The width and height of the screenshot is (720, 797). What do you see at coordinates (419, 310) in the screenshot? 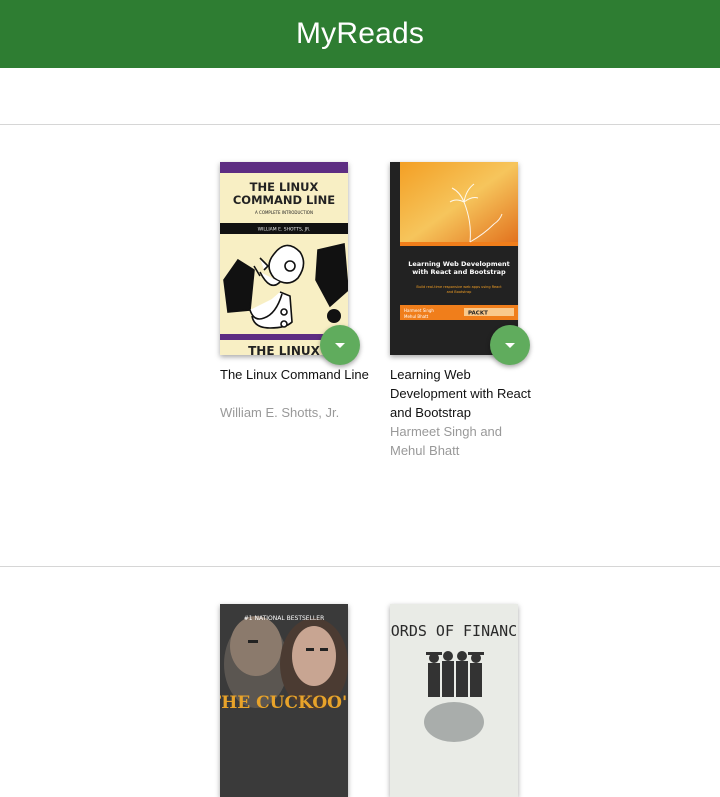
I see `svg-text: Harmeet Singh` at bounding box center [419, 310].